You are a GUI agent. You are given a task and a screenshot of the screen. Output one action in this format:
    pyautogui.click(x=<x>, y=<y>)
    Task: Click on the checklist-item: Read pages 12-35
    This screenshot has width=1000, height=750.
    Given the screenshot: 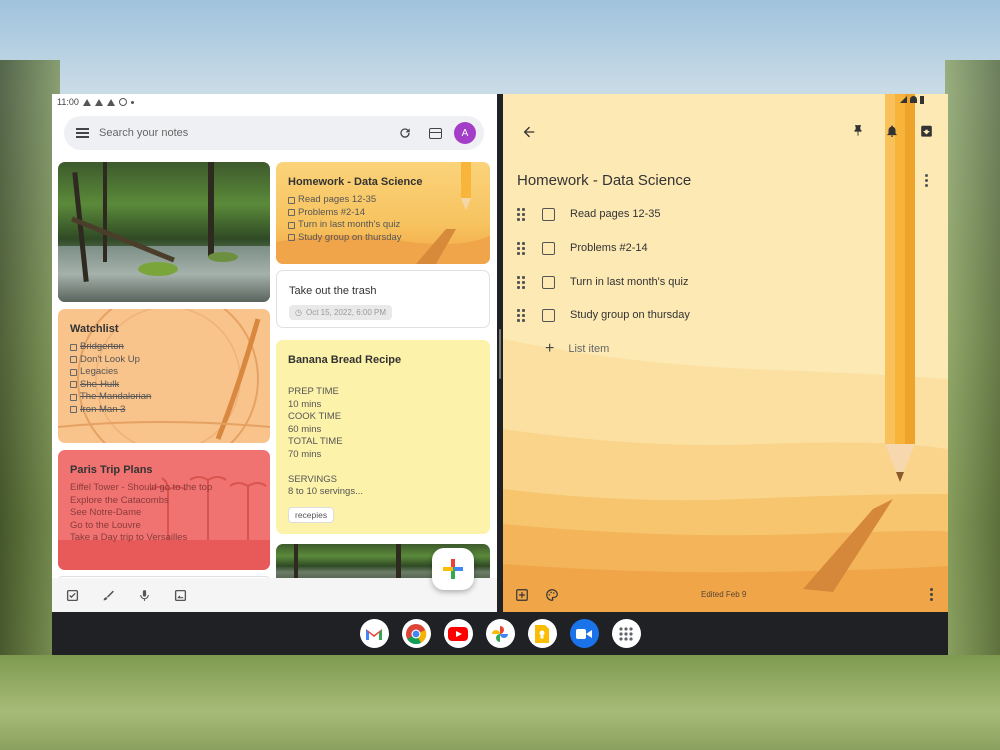 What is the action you would take?
    pyautogui.click(x=589, y=214)
    